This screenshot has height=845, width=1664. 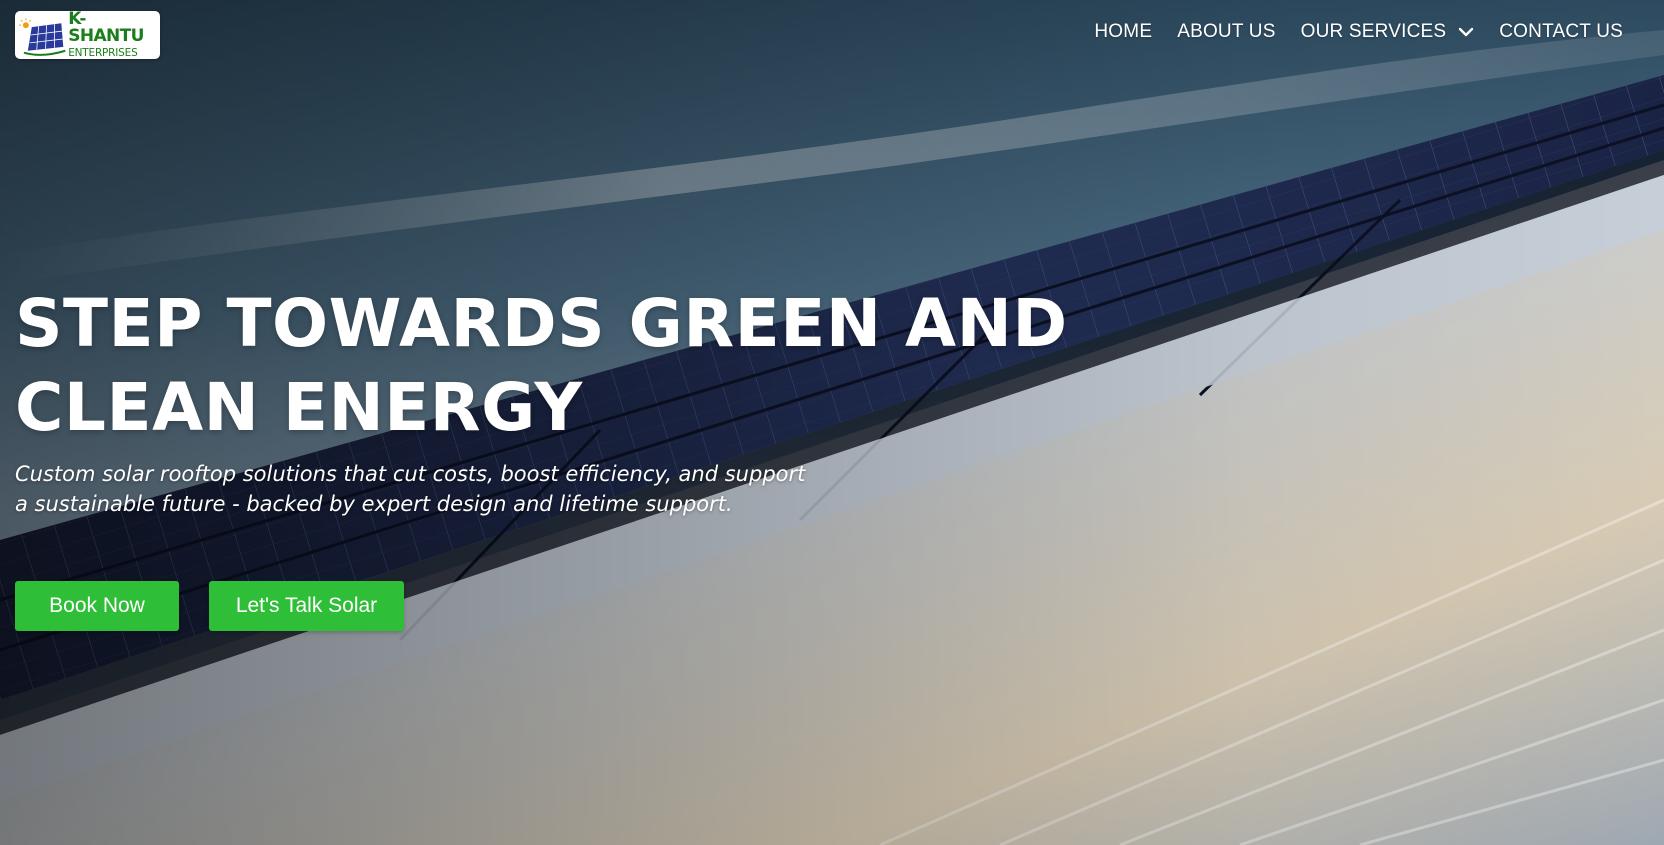 What do you see at coordinates (103, 53) in the screenshot?
I see `brand-tagline: ENTERPRISES` at bounding box center [103, 53].